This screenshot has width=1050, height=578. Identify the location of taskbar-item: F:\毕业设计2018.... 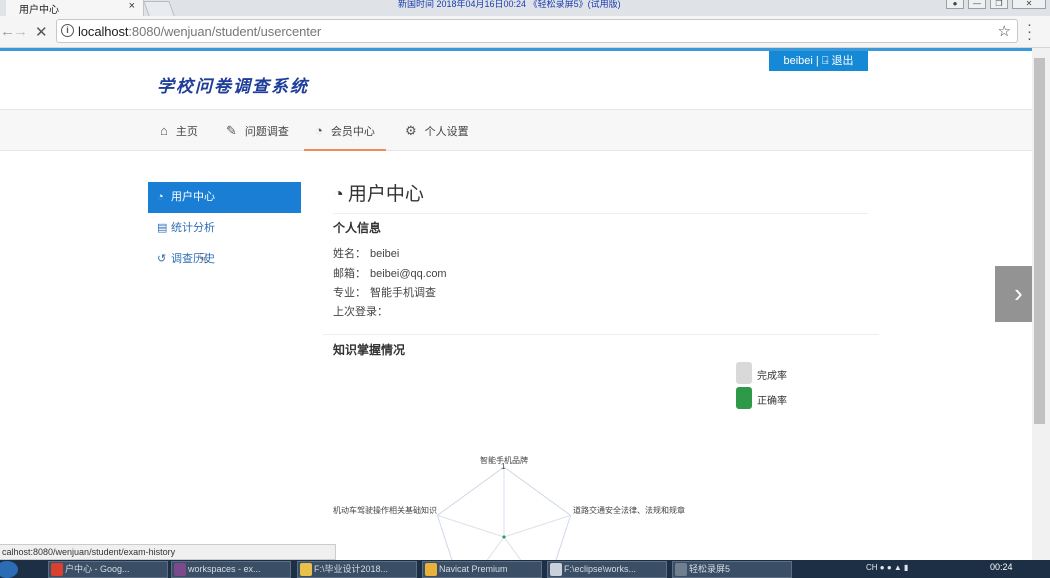
(357, 569).